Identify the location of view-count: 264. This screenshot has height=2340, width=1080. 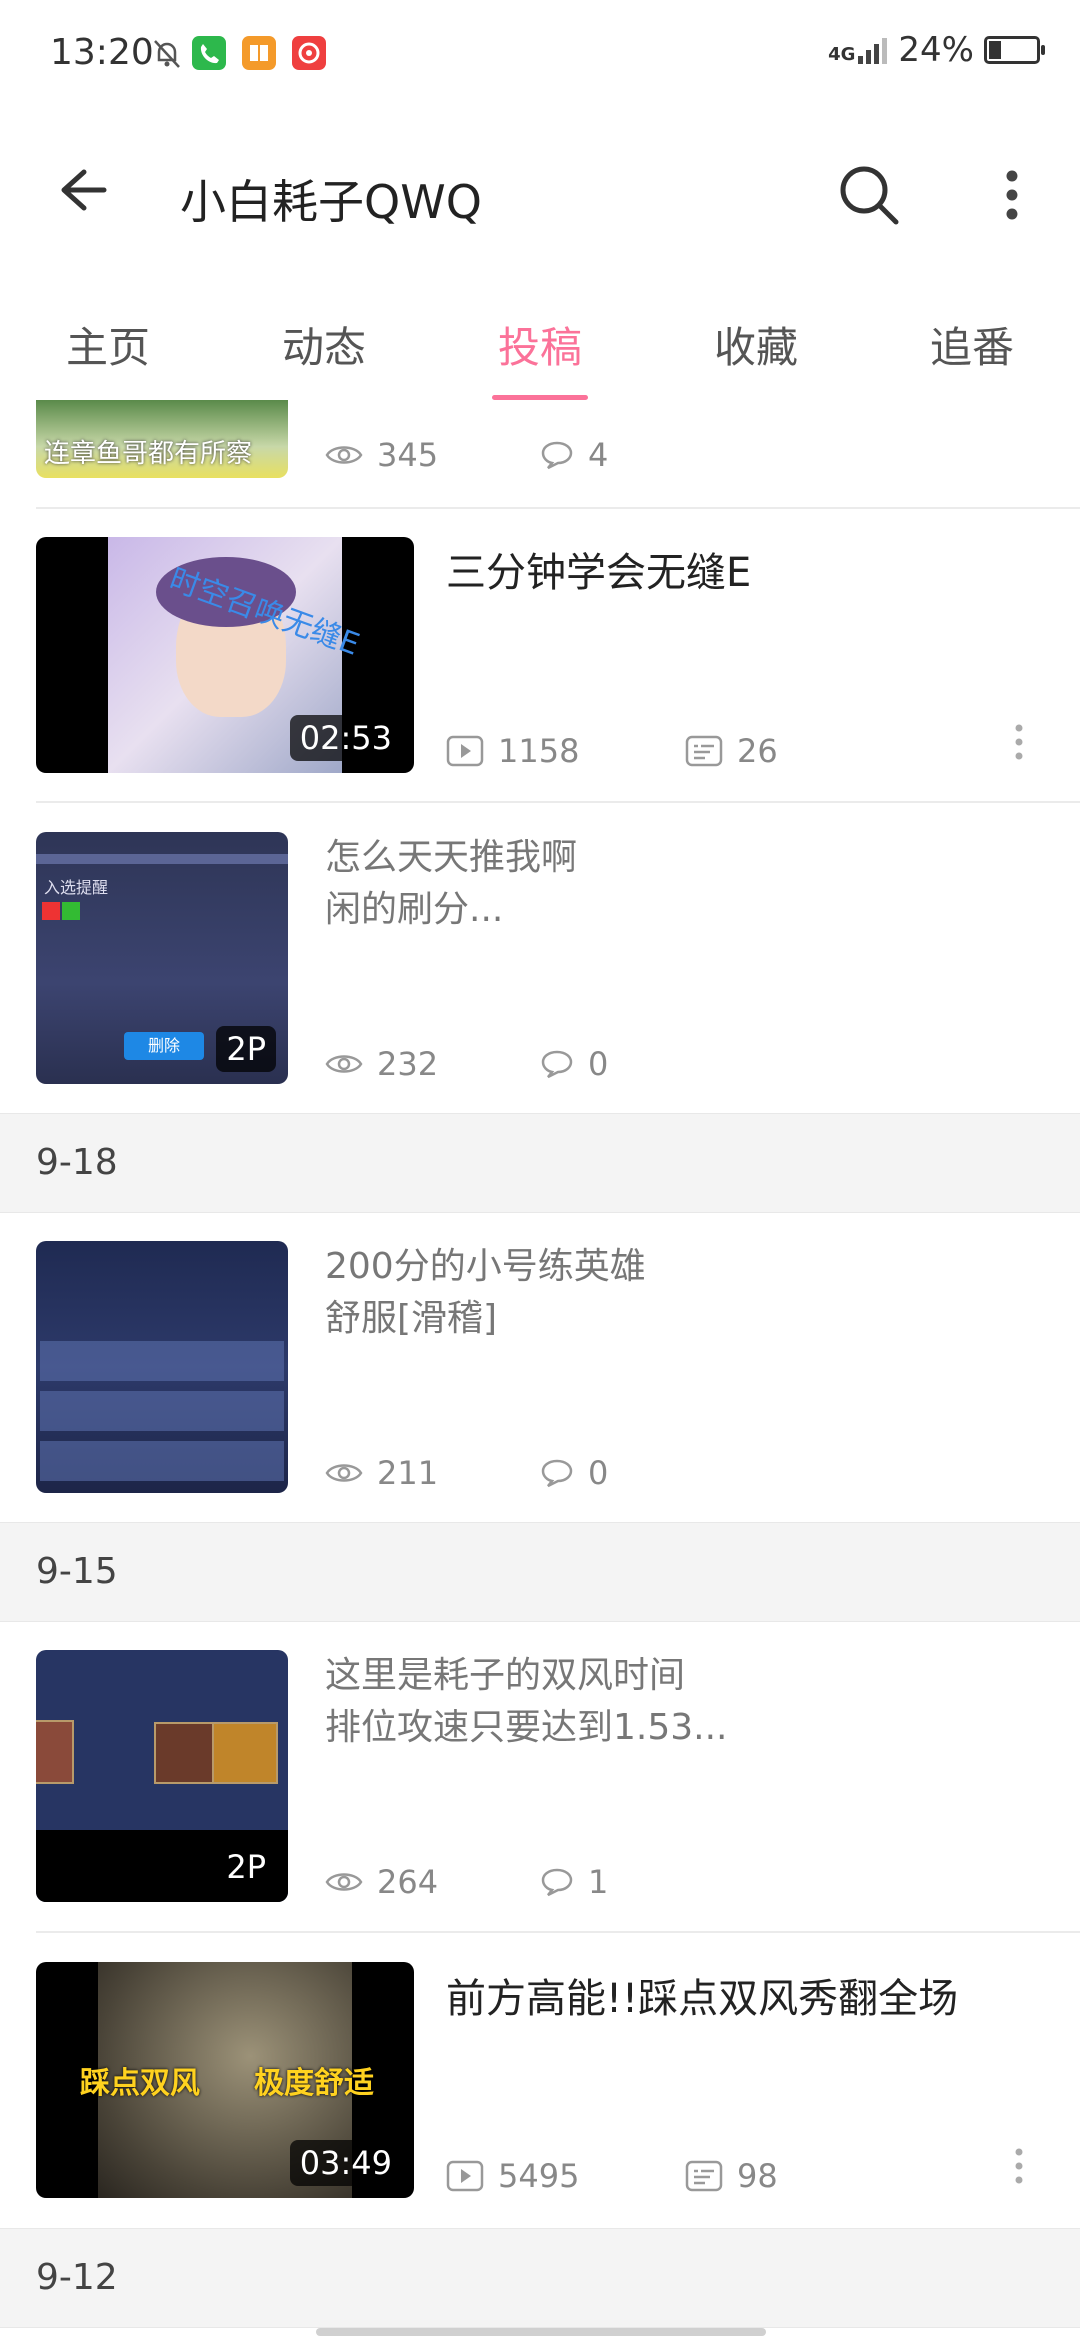
(381, 1882).